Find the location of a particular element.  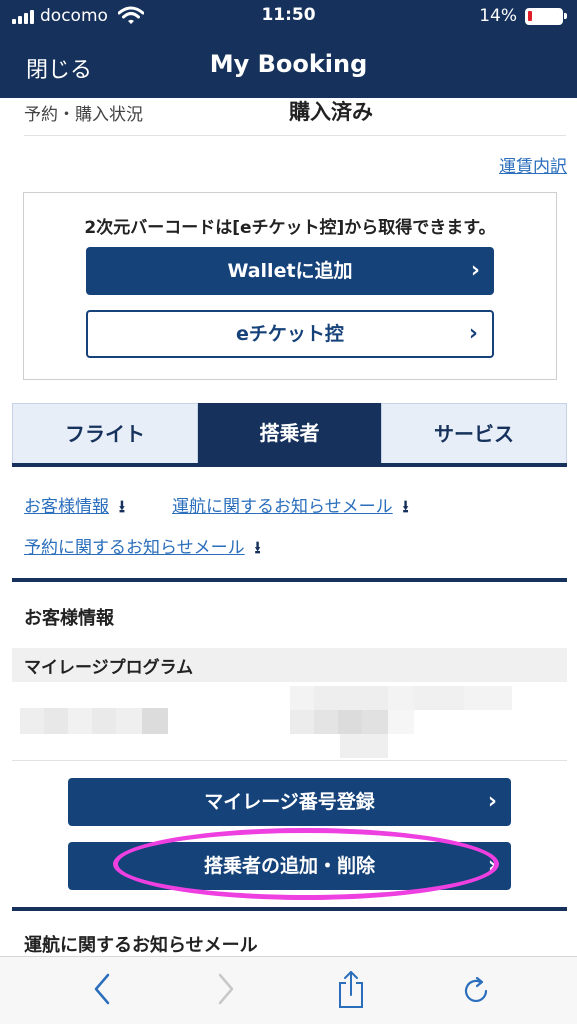

row-divider is located at coordinates (289, 760).